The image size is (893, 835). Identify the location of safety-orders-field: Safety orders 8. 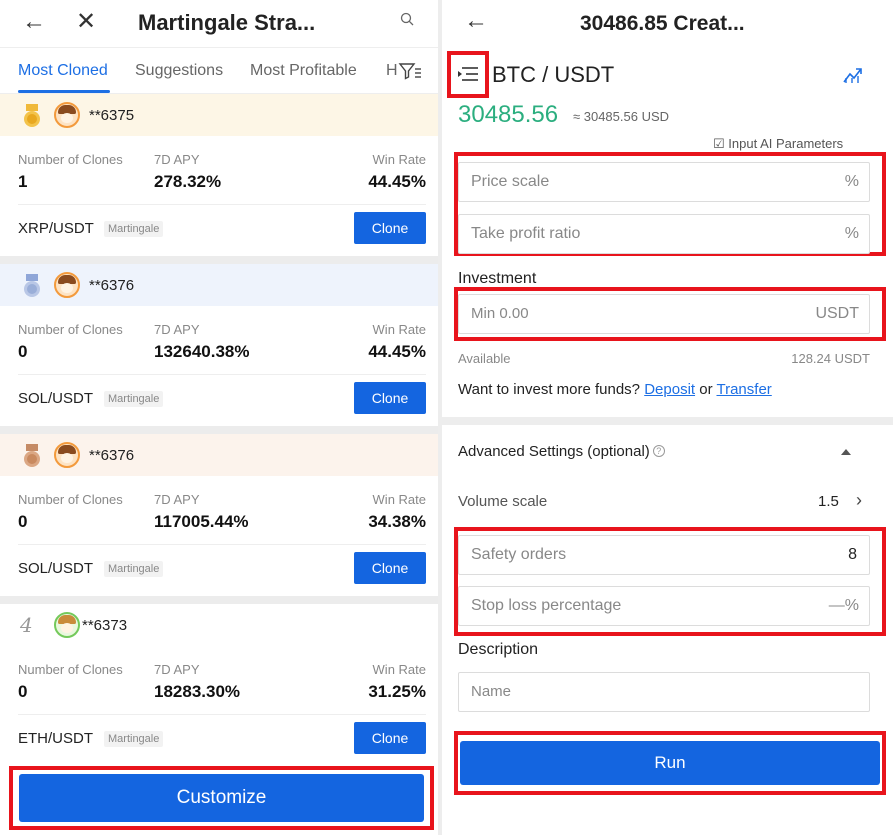
(664, 555).